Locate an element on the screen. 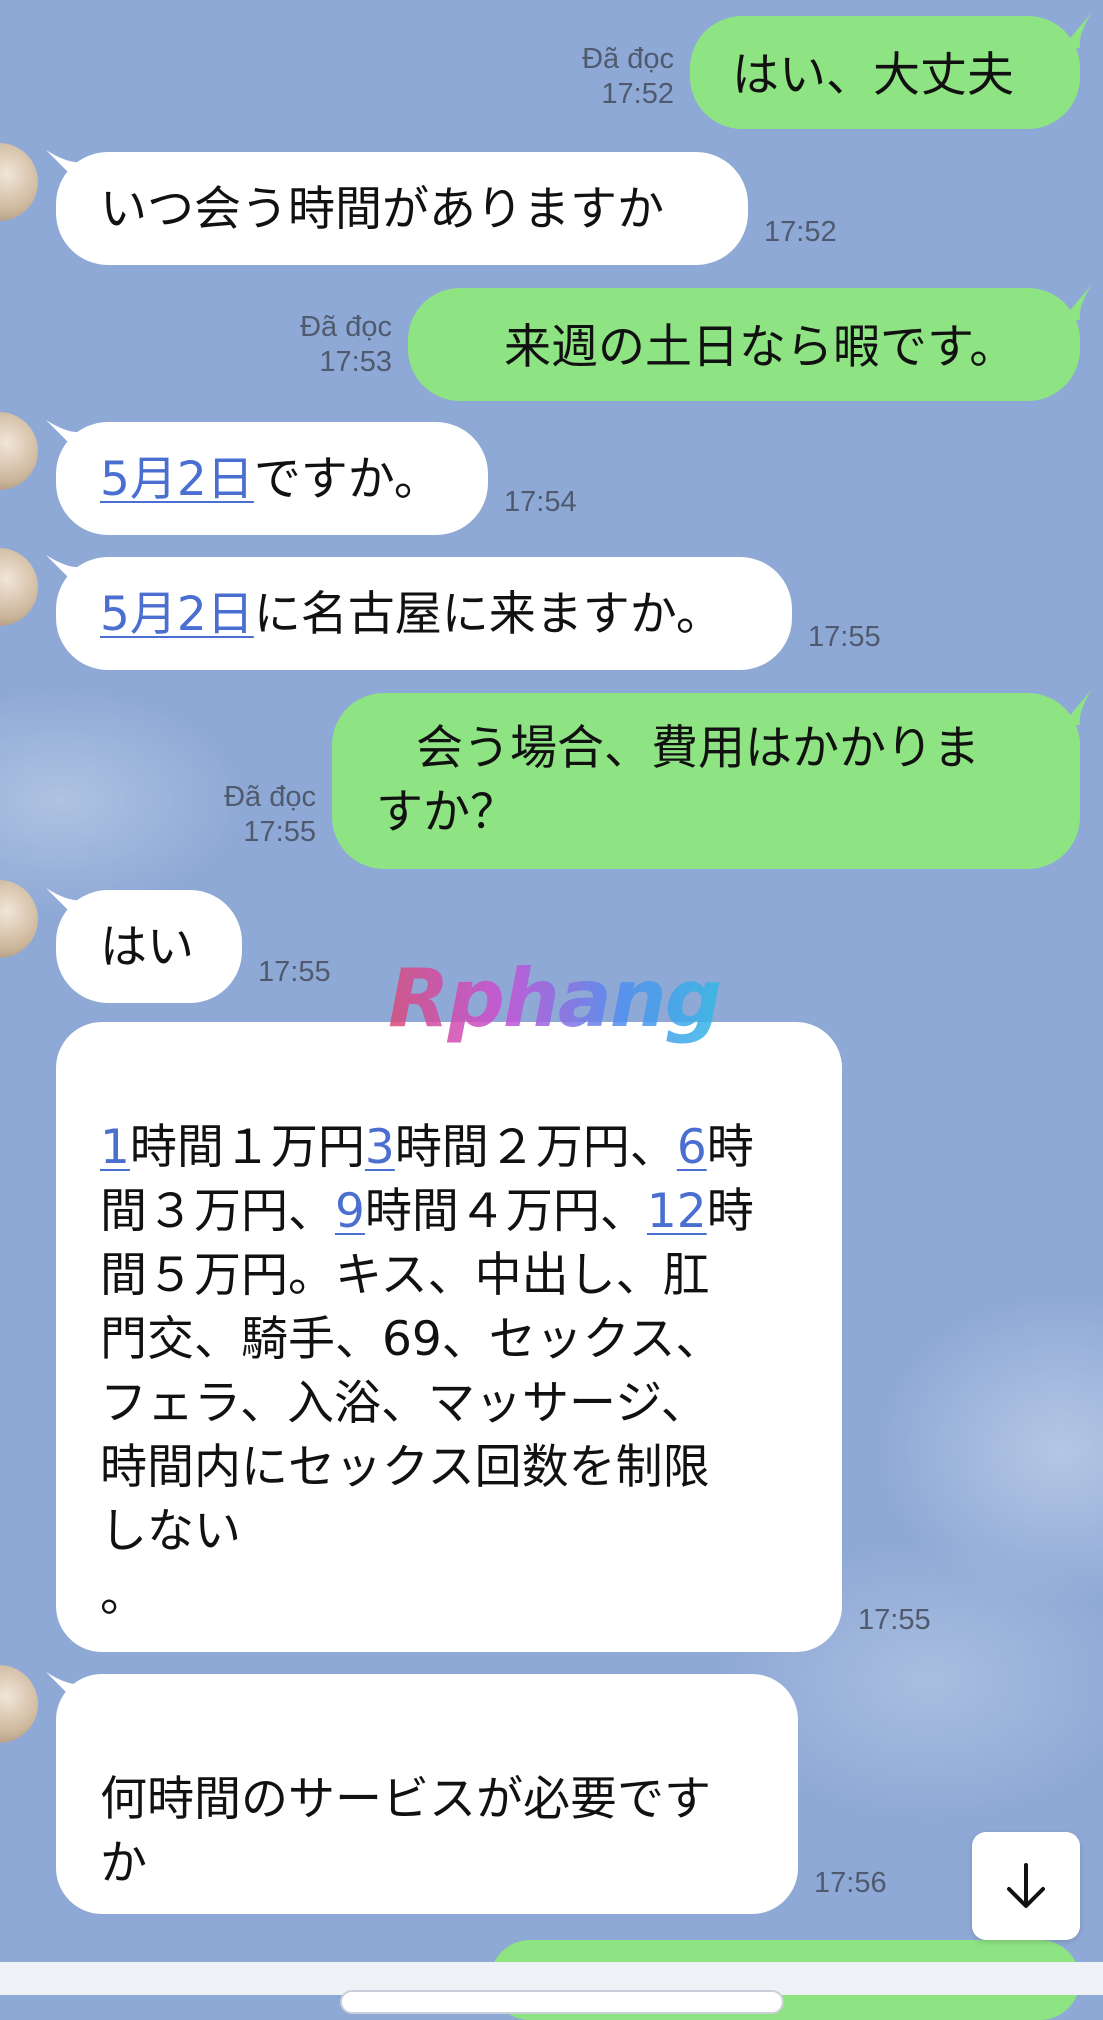 This screenshot has width=1103, height=2020. message-text-line: すか？ is located at coordinates (446, 812).